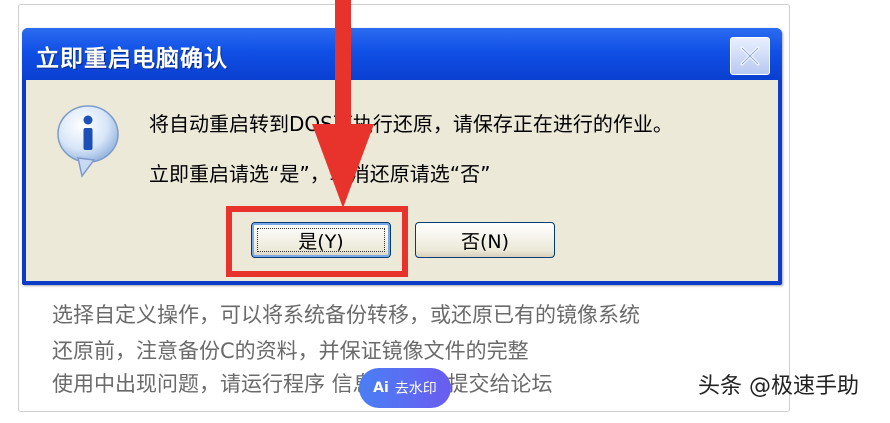 The width and height of the screenshot is (890, 423). What do you see at coordinates (402, 54) in the screenshot?
I see `dialog-titlebar: 立即重启电脑确认` at bounding box center [402, 54].